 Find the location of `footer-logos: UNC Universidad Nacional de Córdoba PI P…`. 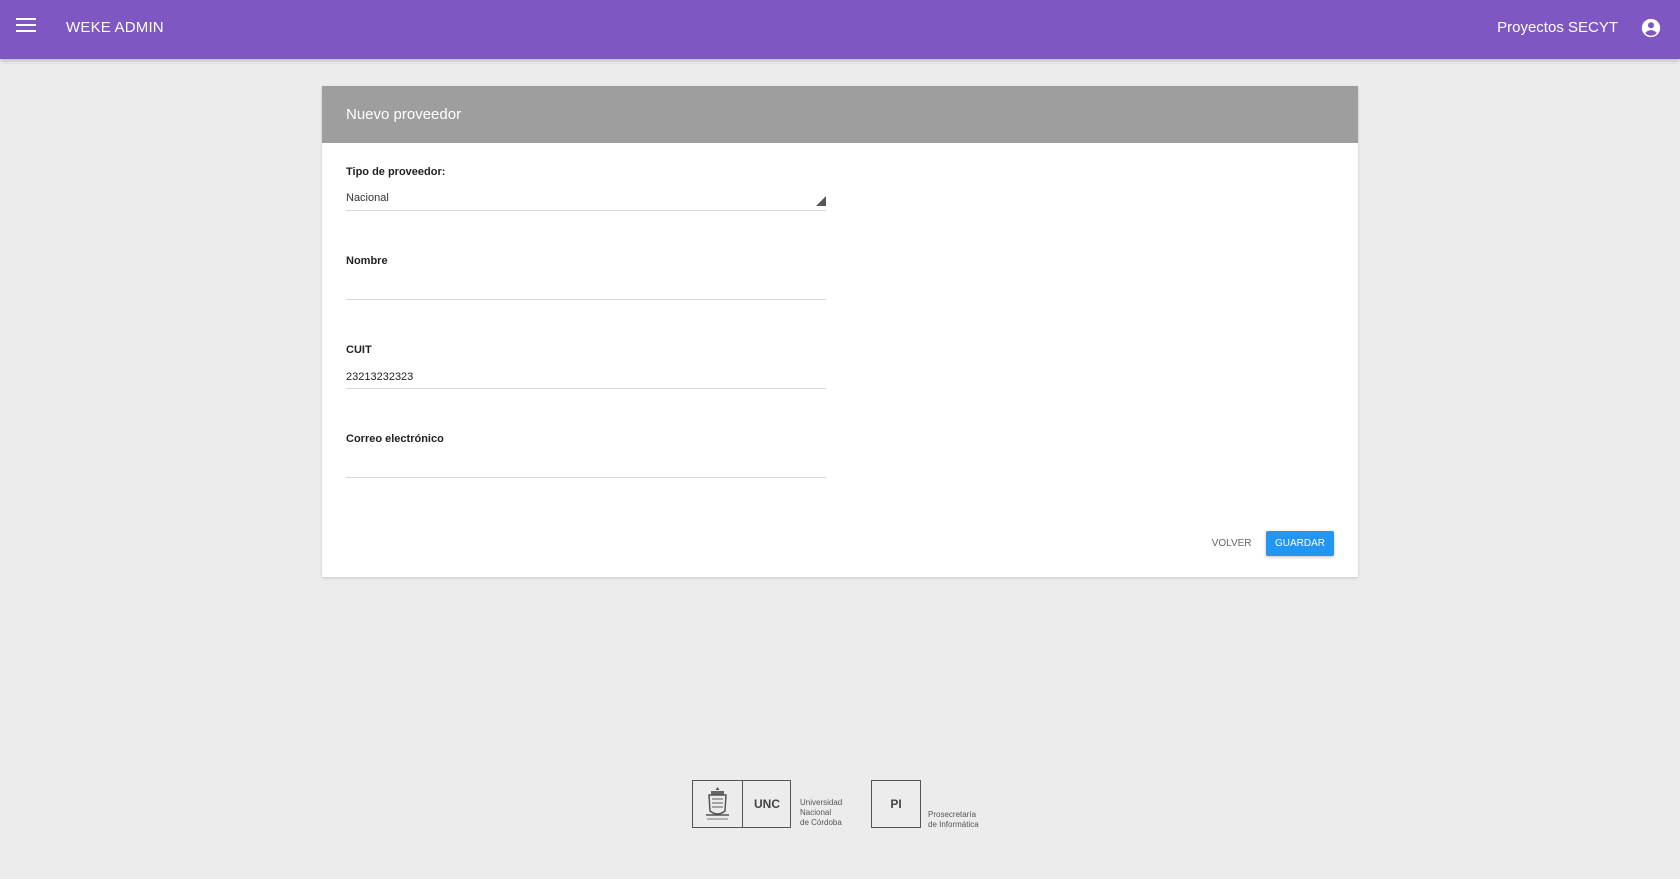

footer-logos: UNC Universidad Nacional de Córdoba PI P… is located at coordinates (842, 806).